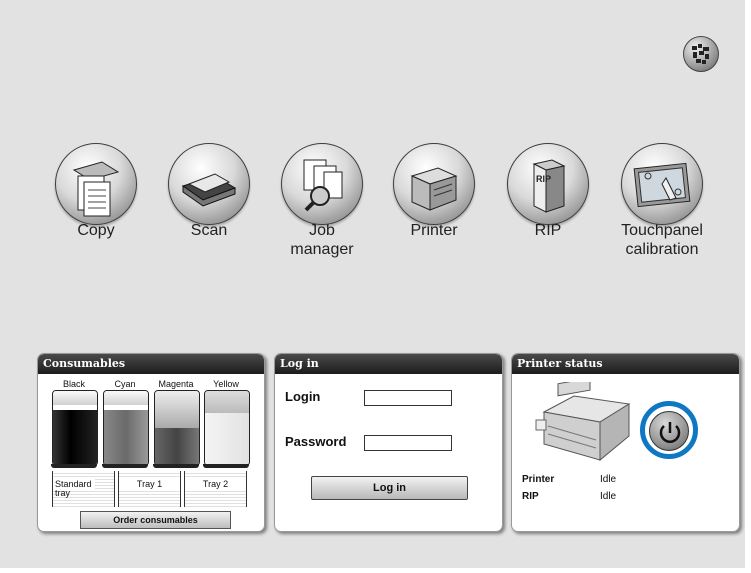 The height and width of the screenshot is (573, 751). Describe the element at coordinates (73, 384) in the screenshot. I see `toner-label: Black` at that location.